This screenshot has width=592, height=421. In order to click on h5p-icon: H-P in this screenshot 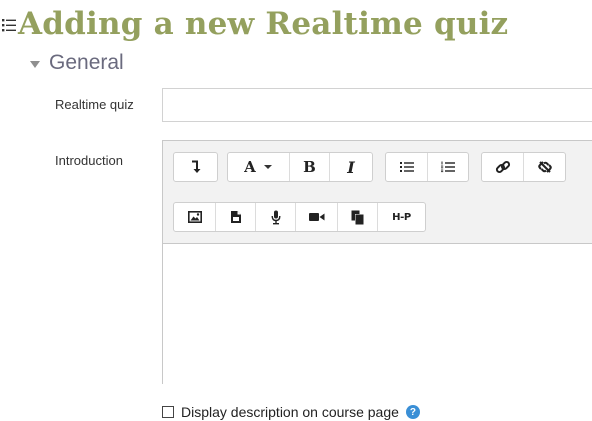, I will do `click(401, 217)`.